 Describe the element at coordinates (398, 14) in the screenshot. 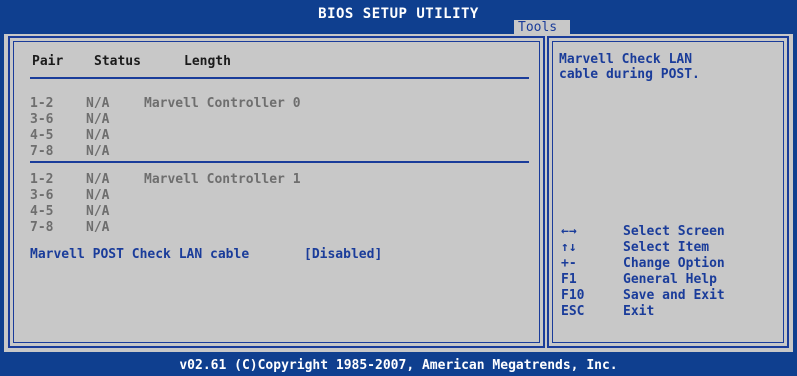

I see `app-title: BIOS SETUP UTILITY` at that location.